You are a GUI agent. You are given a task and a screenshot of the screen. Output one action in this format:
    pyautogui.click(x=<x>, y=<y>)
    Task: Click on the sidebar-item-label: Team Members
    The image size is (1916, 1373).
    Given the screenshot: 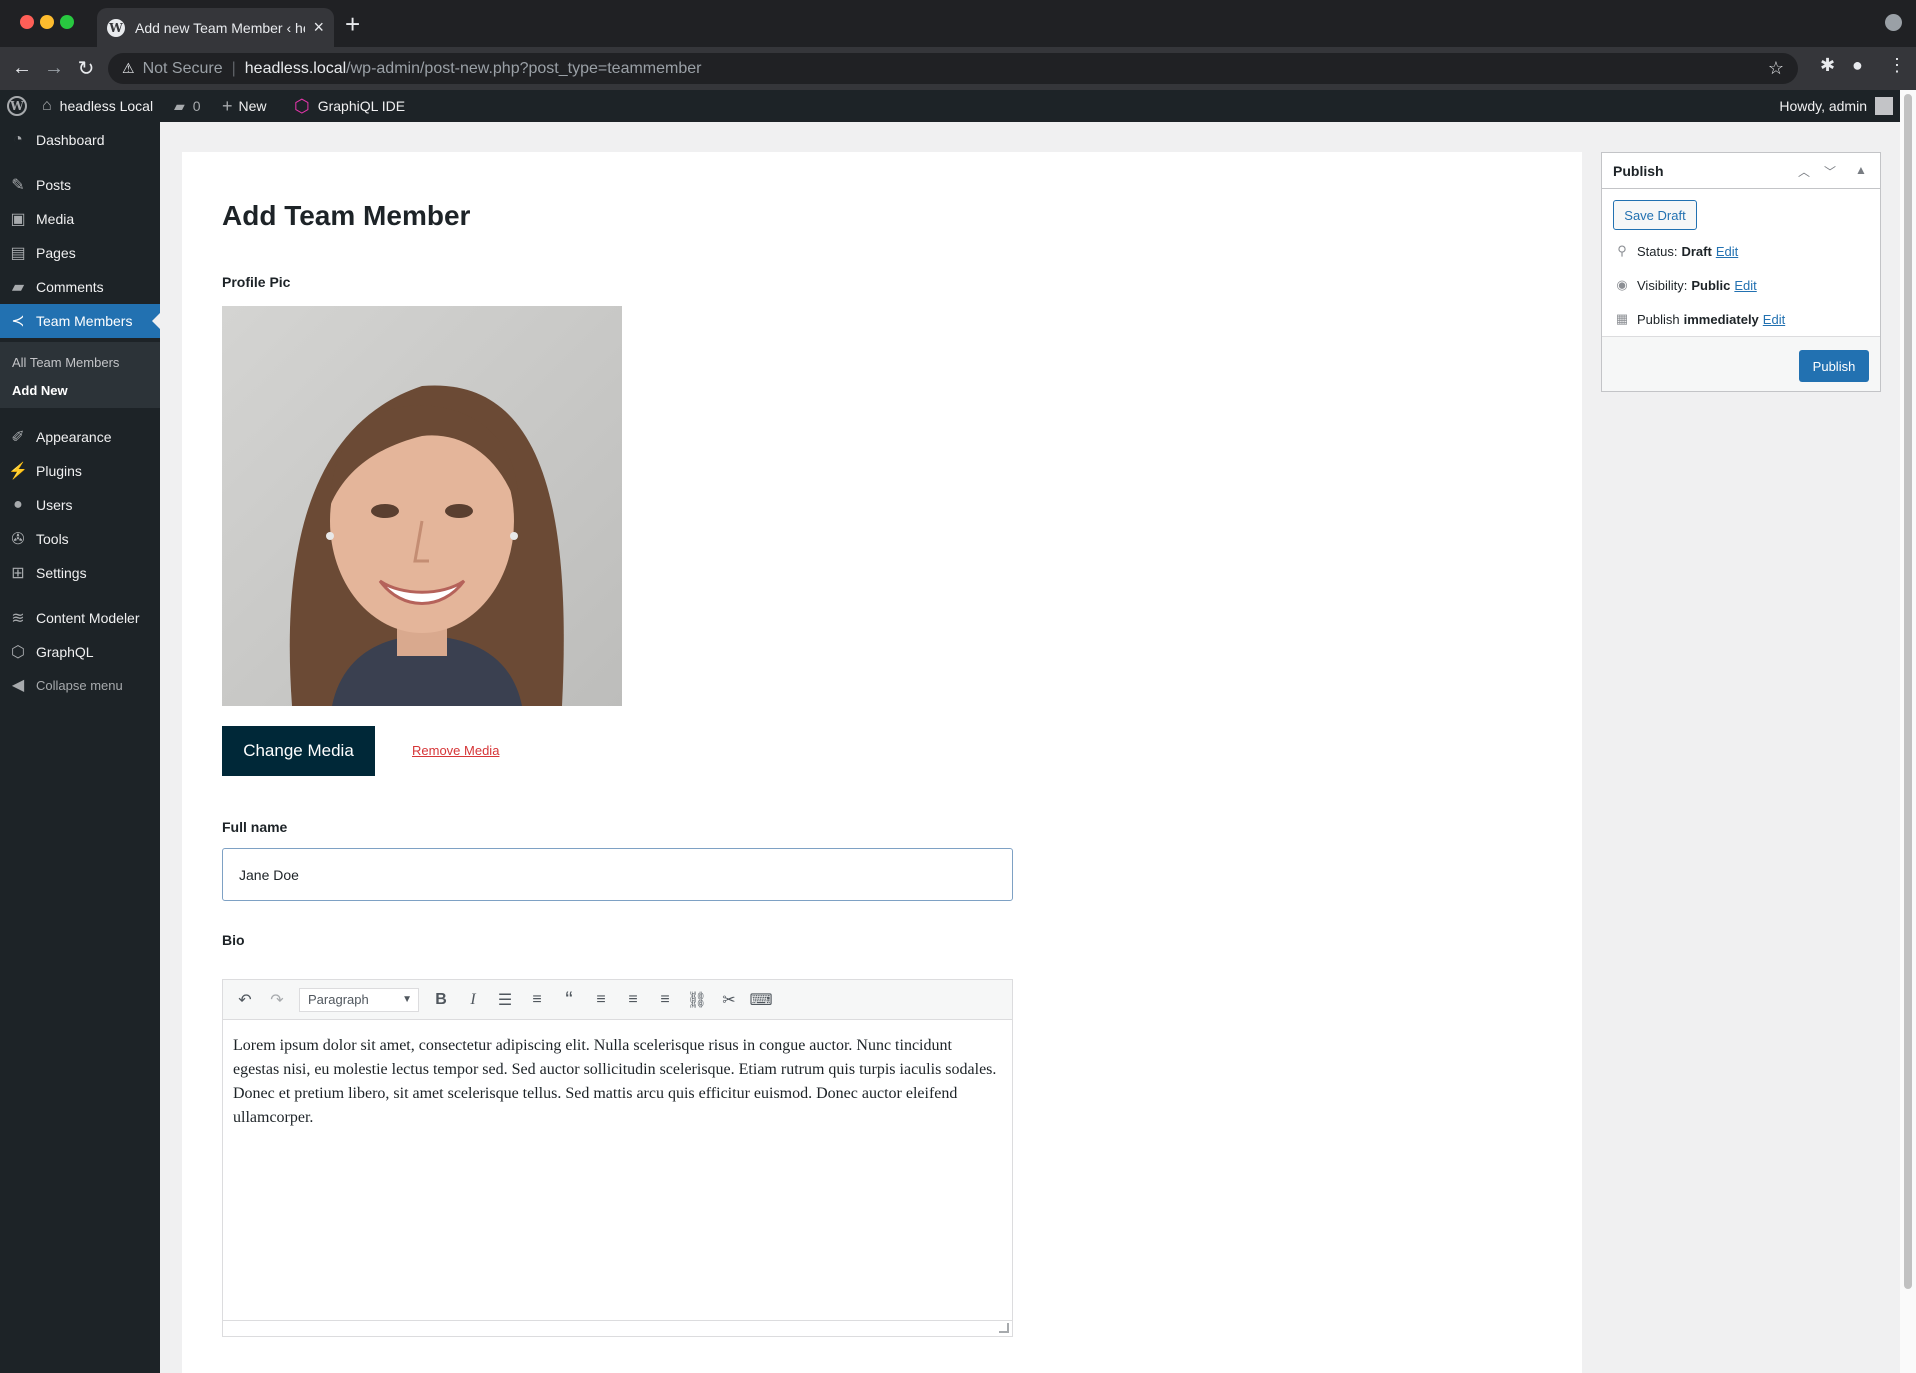 What is the action you would take?
    pyautogui.click(x=84, y=321)
    